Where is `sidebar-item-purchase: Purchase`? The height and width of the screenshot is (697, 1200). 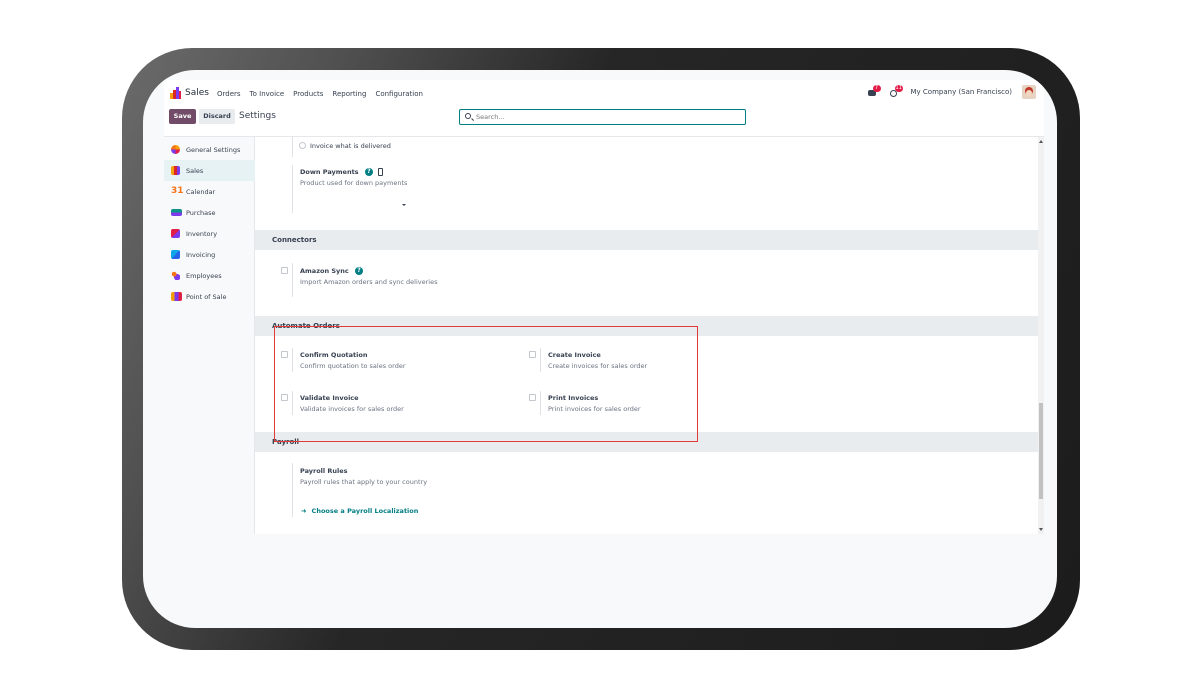
sidebar-item-purchase: Purchase is located at coordinates (209, 212).